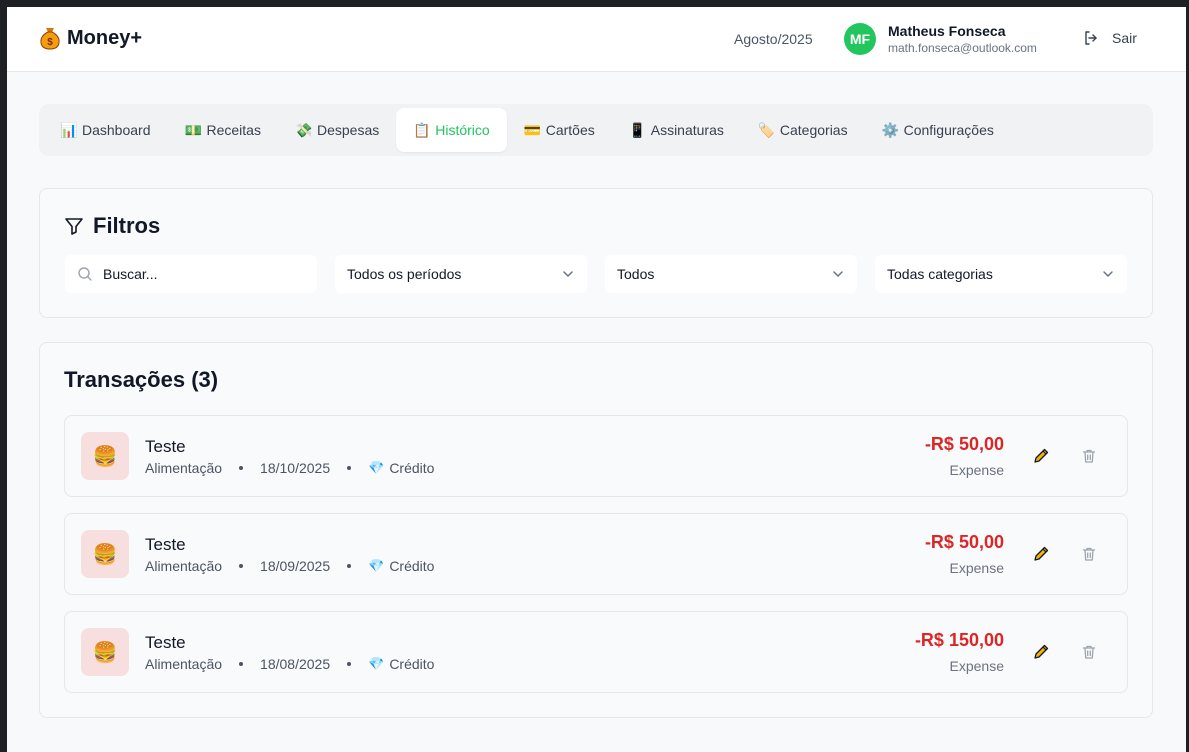 The image size is (1189, 752). What do you see at coordinates (193, 129) in the screenshot?
I see `cash-icon: 💵` at bounding box center [193, 129].